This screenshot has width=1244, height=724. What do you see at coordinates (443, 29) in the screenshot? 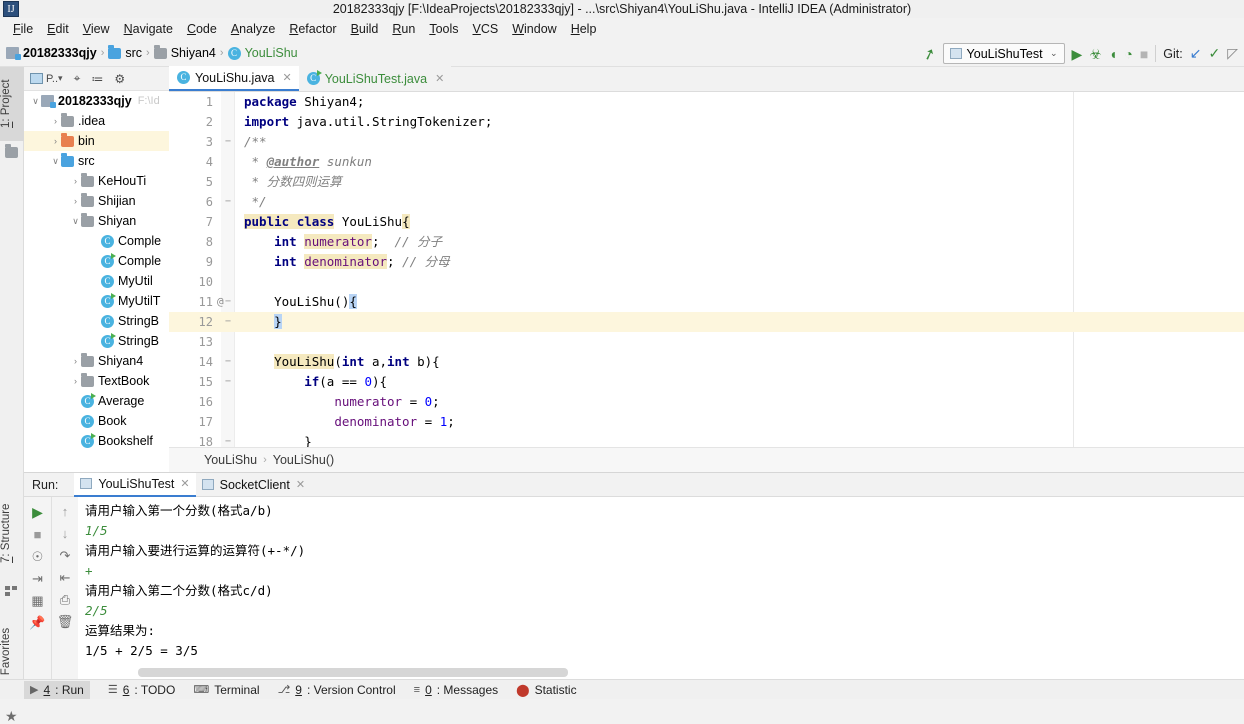
I see `menu-item-tools: Tools` at bounding box center [443, 29].